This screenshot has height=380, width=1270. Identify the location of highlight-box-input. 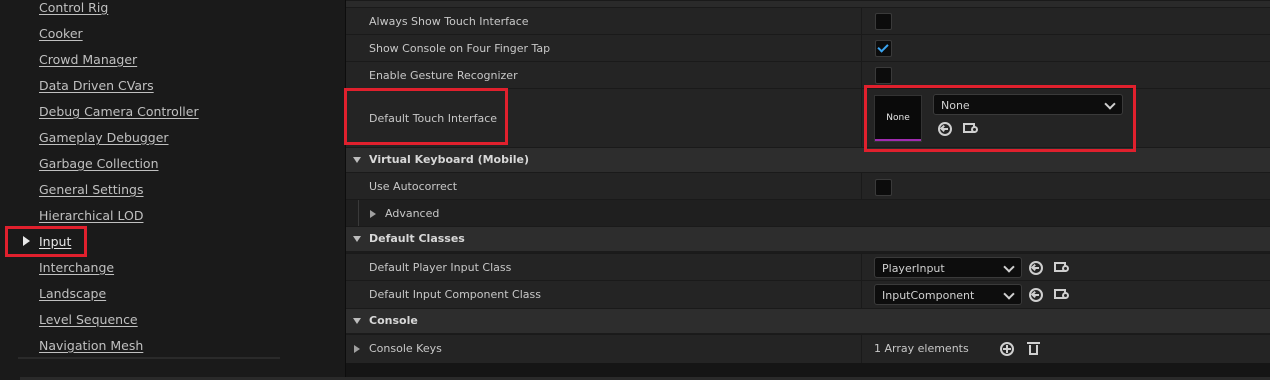
(46, 241).